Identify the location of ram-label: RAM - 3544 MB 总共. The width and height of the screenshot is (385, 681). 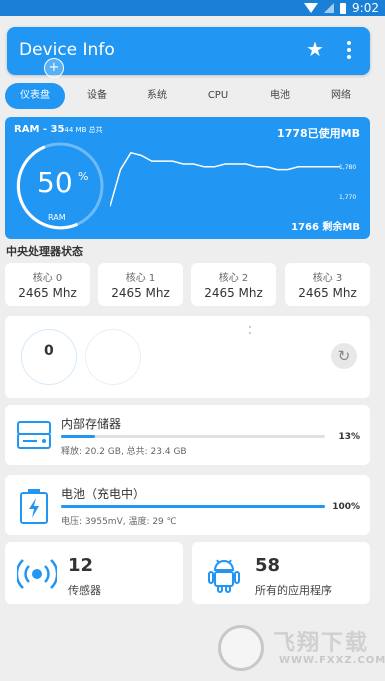
(58, 129).